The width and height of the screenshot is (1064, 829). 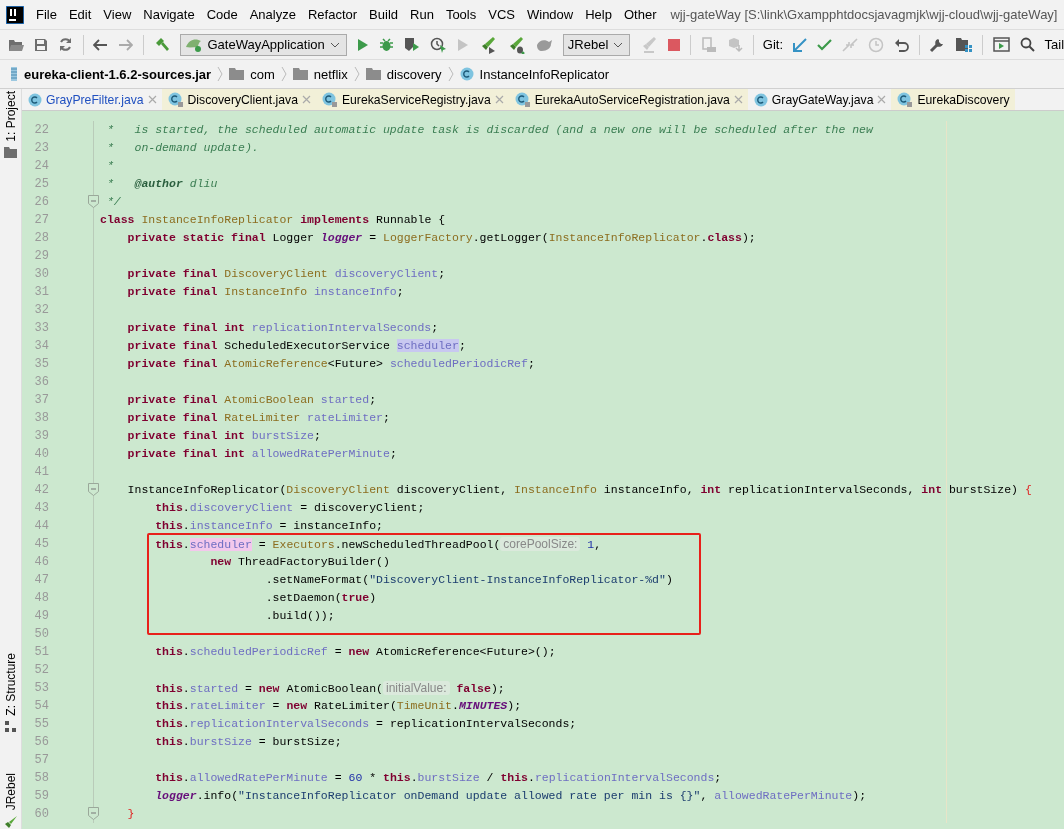 What do you see at coordinates (41, 274) in the screenshot?
I see `line-number: 30` at bounding box center [41, 274].